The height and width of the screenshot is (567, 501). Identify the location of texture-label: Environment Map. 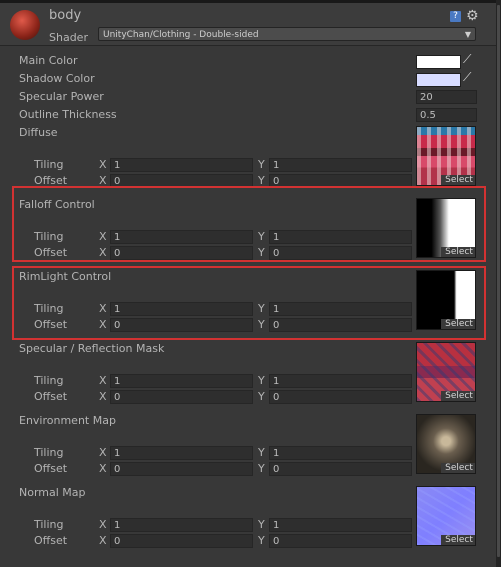
(67, 420).